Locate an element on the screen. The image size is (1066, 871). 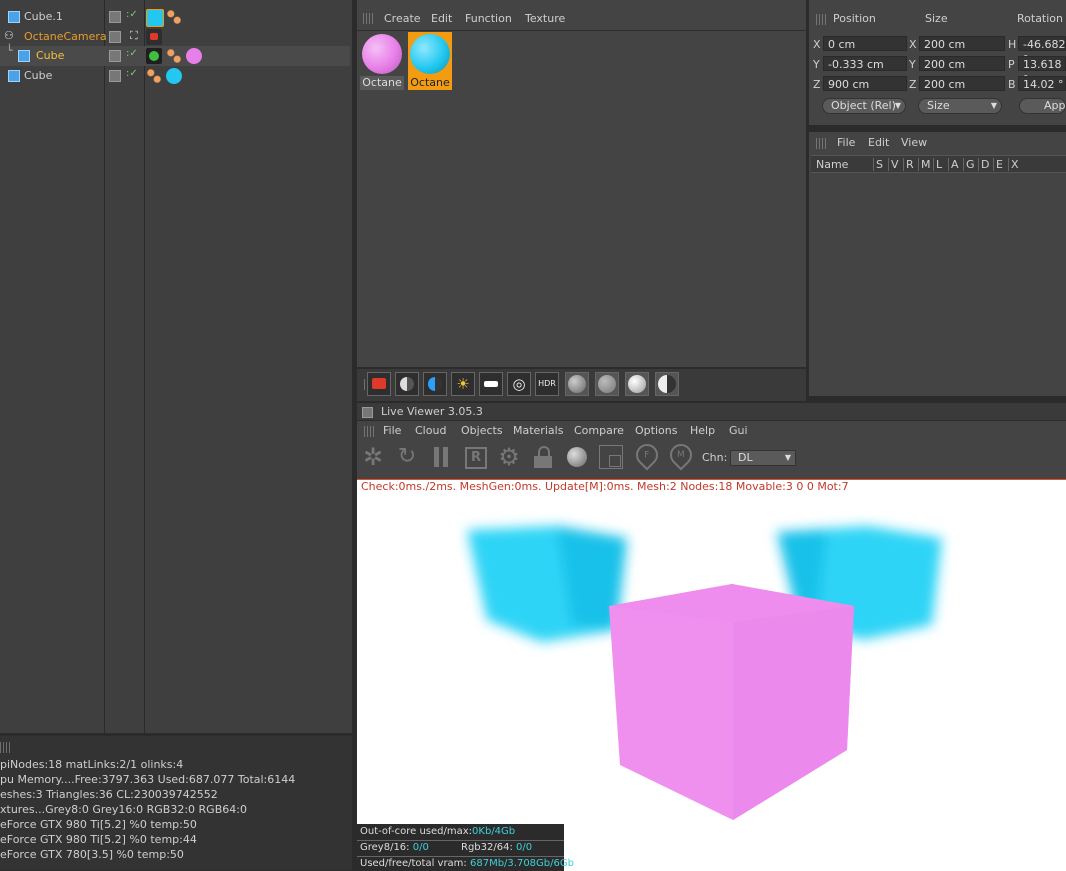
hdr-environment-icon: HDR is located at coordinates (547, 384).